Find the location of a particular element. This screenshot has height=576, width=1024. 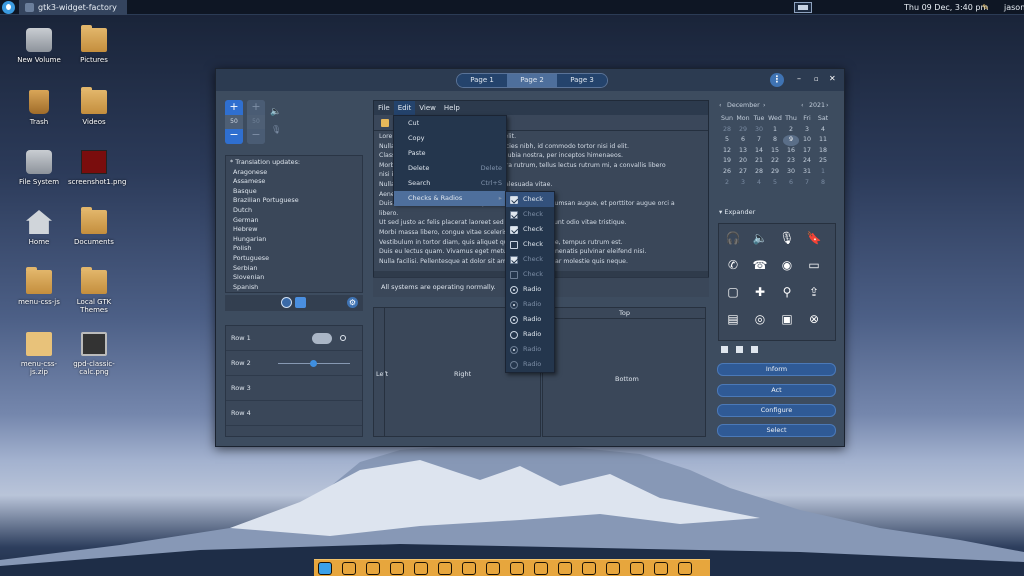

menu-item: Search Ctrl+S is located at coordinates (450, 183).